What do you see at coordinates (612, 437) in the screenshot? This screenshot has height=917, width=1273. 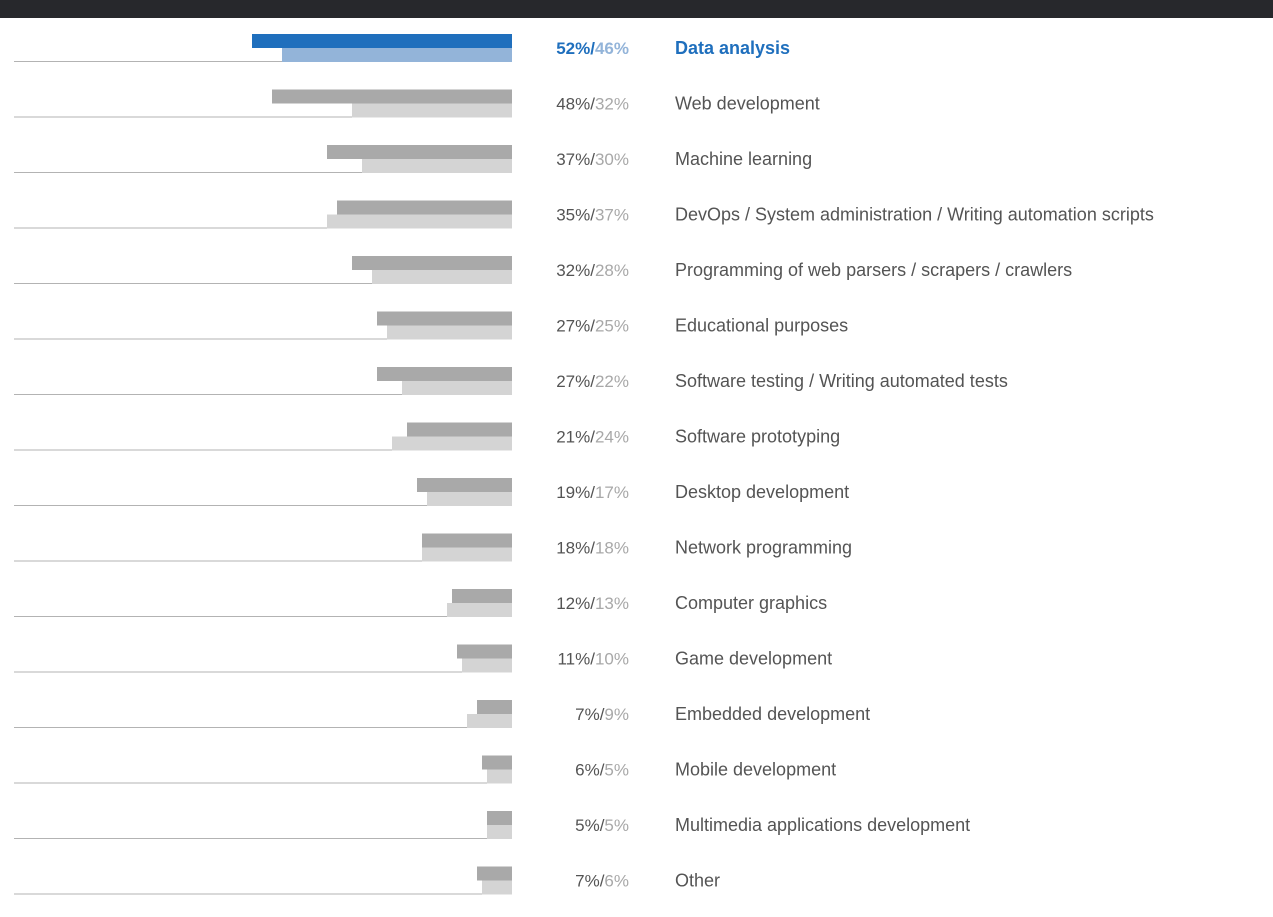 I see `value-series2-7: 24%` at bounding box center [612, 437].